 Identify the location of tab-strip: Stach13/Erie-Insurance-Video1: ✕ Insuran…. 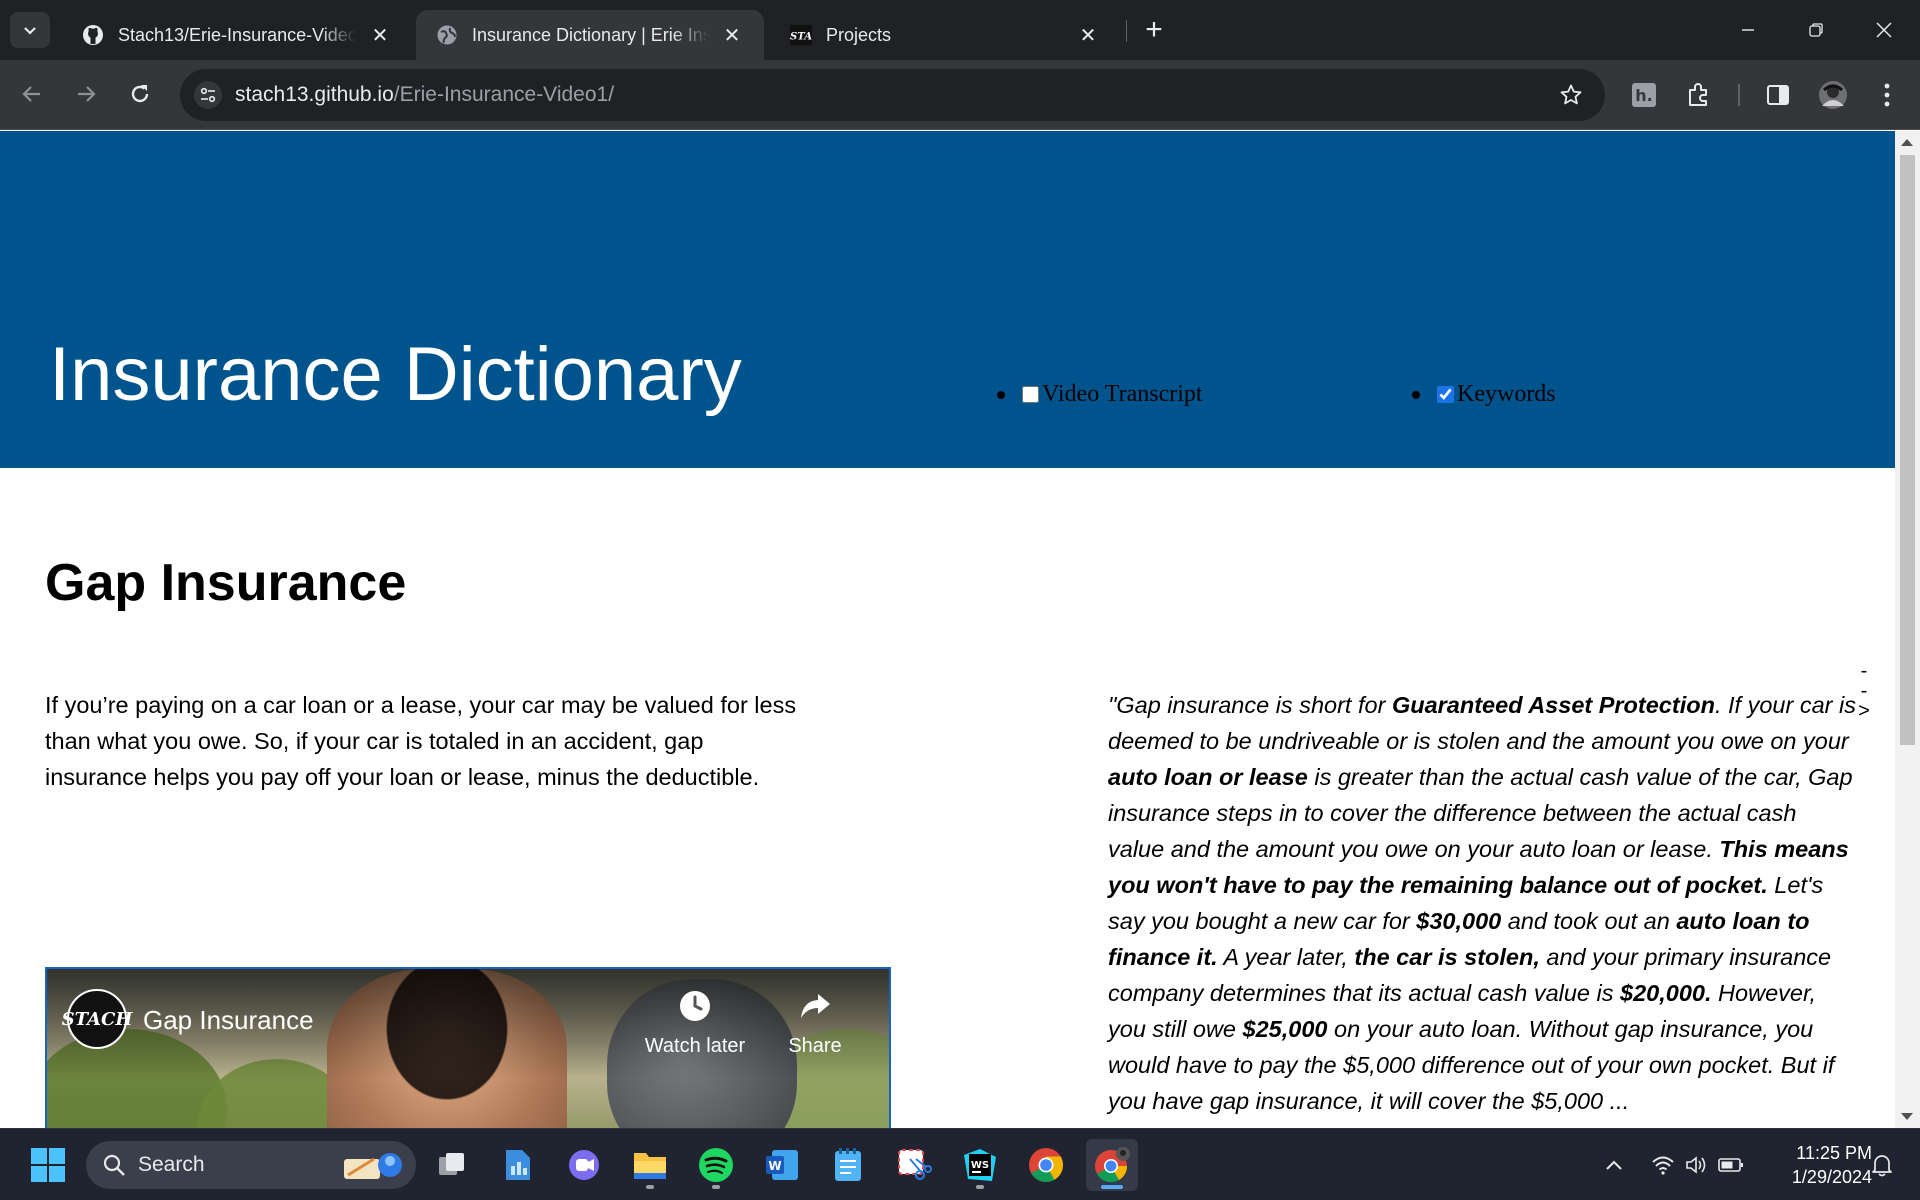
(960, 30).